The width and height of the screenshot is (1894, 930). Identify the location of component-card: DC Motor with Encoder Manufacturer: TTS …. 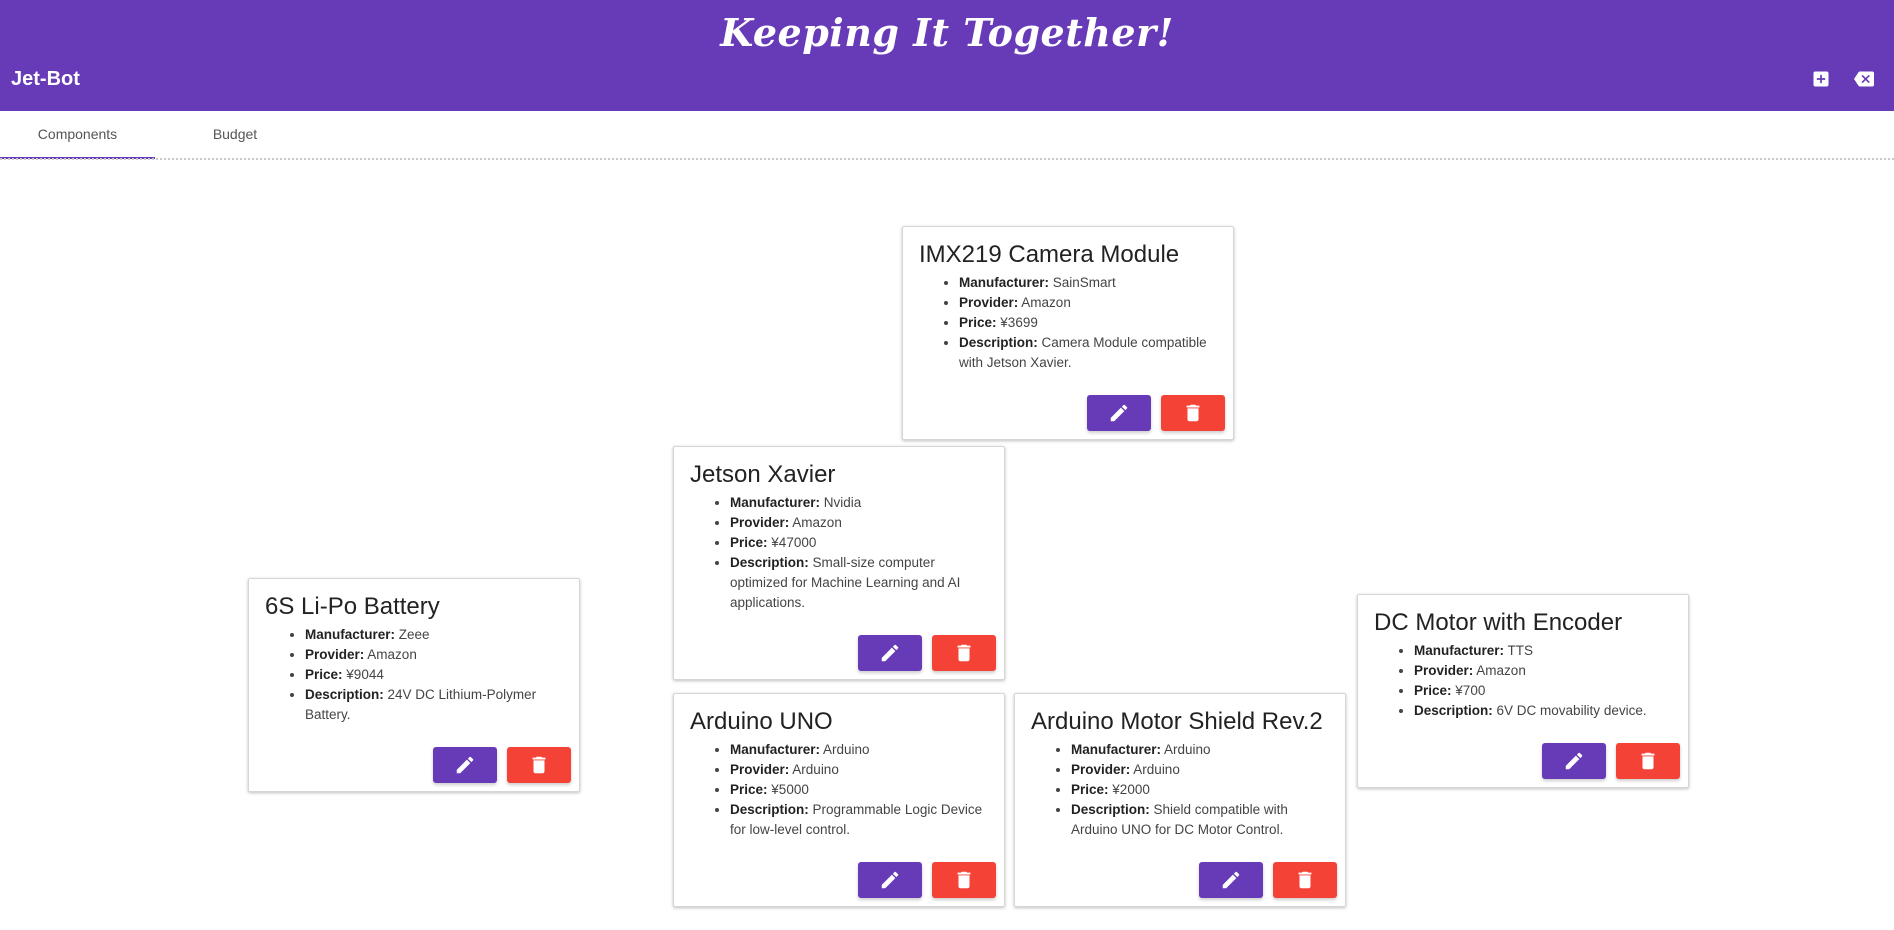
(1523, 691).